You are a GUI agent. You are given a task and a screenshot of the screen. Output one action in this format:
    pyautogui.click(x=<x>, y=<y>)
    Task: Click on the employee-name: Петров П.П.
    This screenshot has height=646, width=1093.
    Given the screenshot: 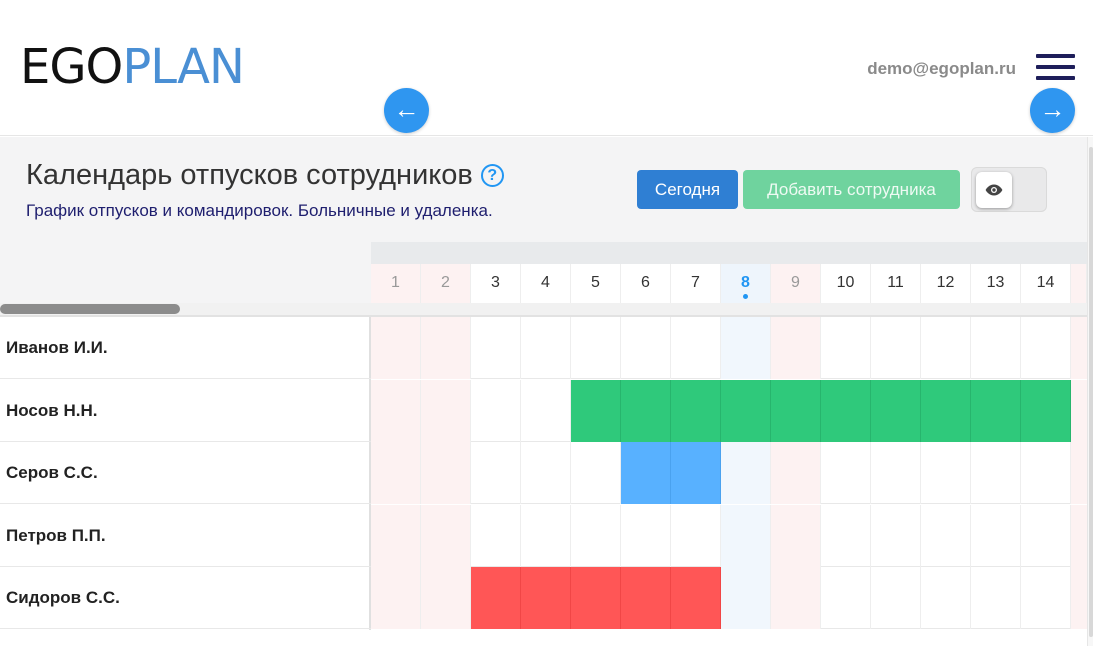 What is the action you would take?
    pyautogui.click(x=56, y=536)
    